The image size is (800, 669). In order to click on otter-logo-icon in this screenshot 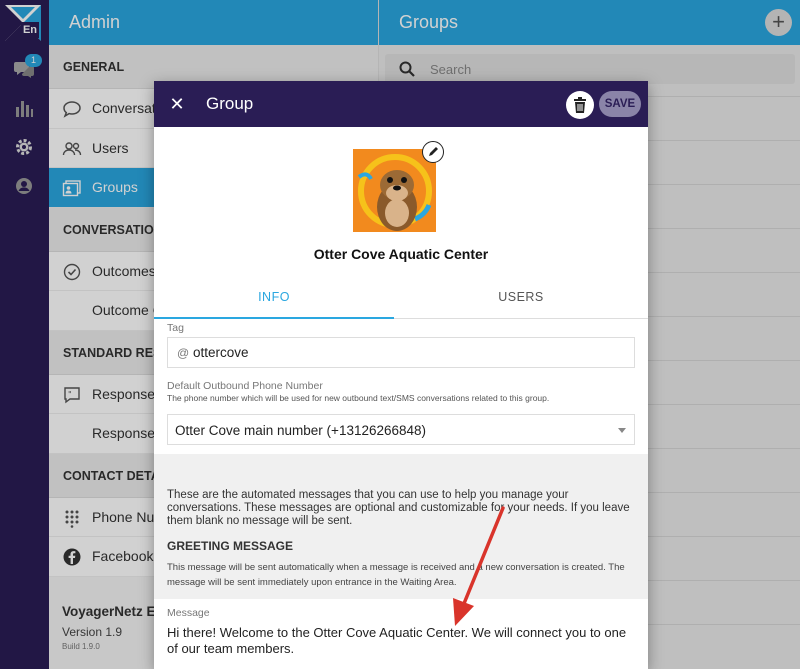, I will do `click(394, 190)`.